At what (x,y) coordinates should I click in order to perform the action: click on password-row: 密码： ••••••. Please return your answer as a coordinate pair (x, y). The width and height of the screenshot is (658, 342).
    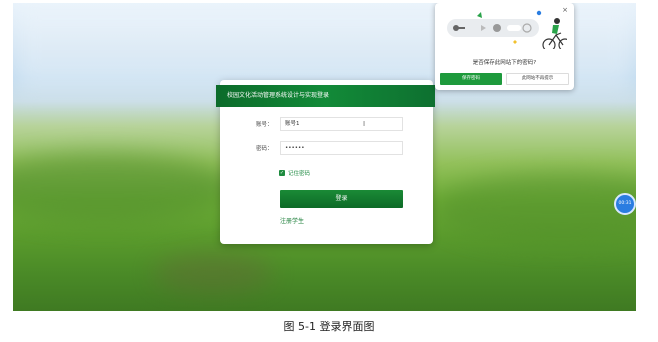
    Looking at the image, I should click on (326, 148).